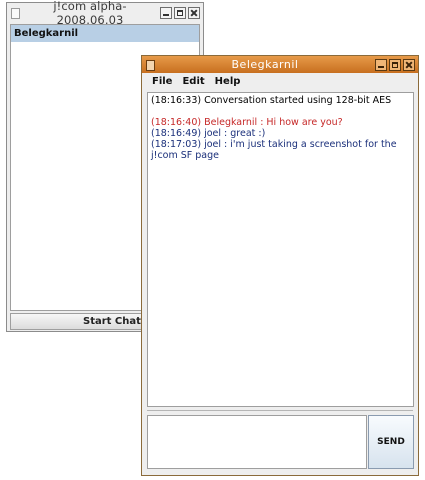 The height and width of the screenshot is (480, 425). I want to click on message-input, so click(257, 442).